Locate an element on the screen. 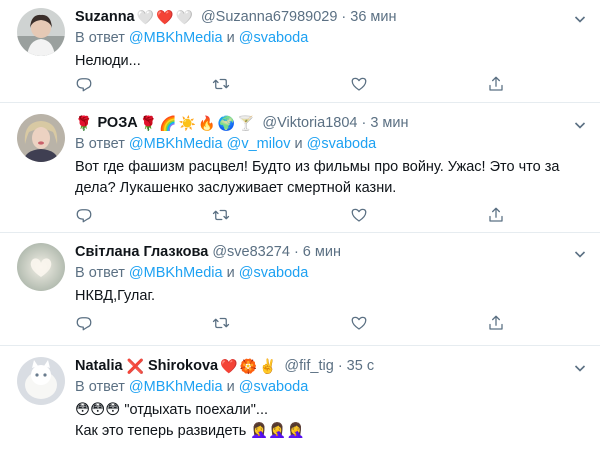  author-name-last: Shirokova is located at coordinates (183, 366).